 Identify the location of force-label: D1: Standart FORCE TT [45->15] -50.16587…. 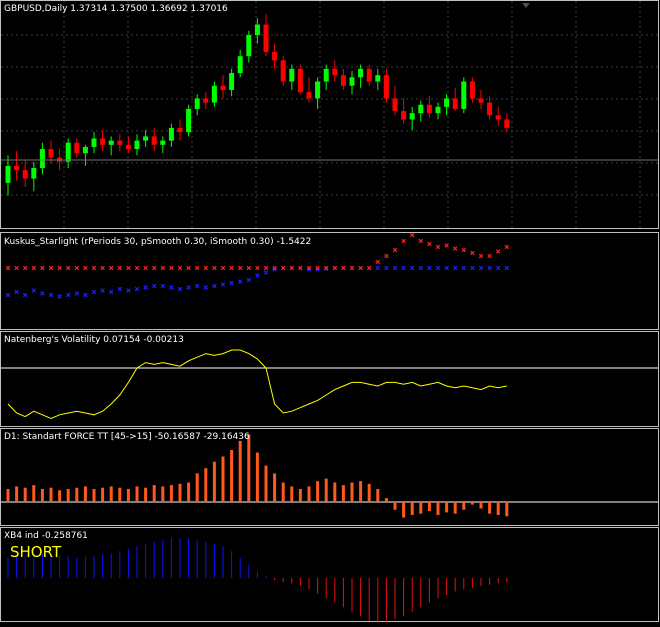
(127, 437).